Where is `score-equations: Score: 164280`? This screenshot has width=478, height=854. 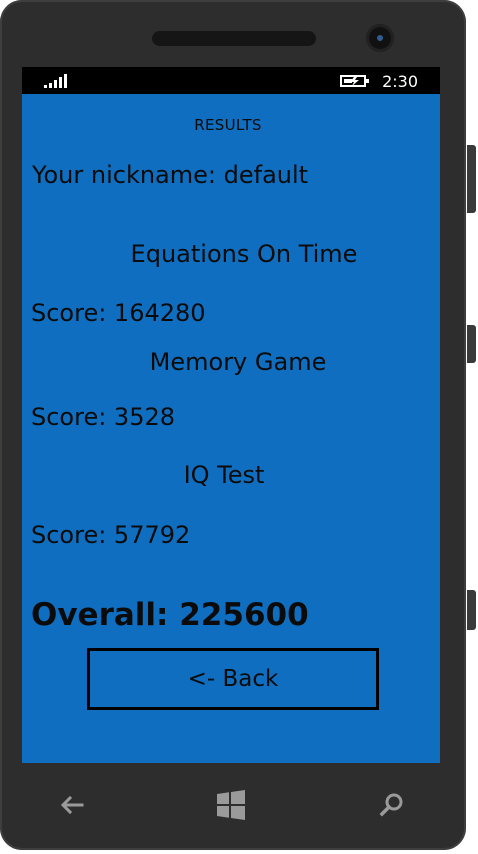
score-equations: Score: 164280 is located at coordinates (118, 313).